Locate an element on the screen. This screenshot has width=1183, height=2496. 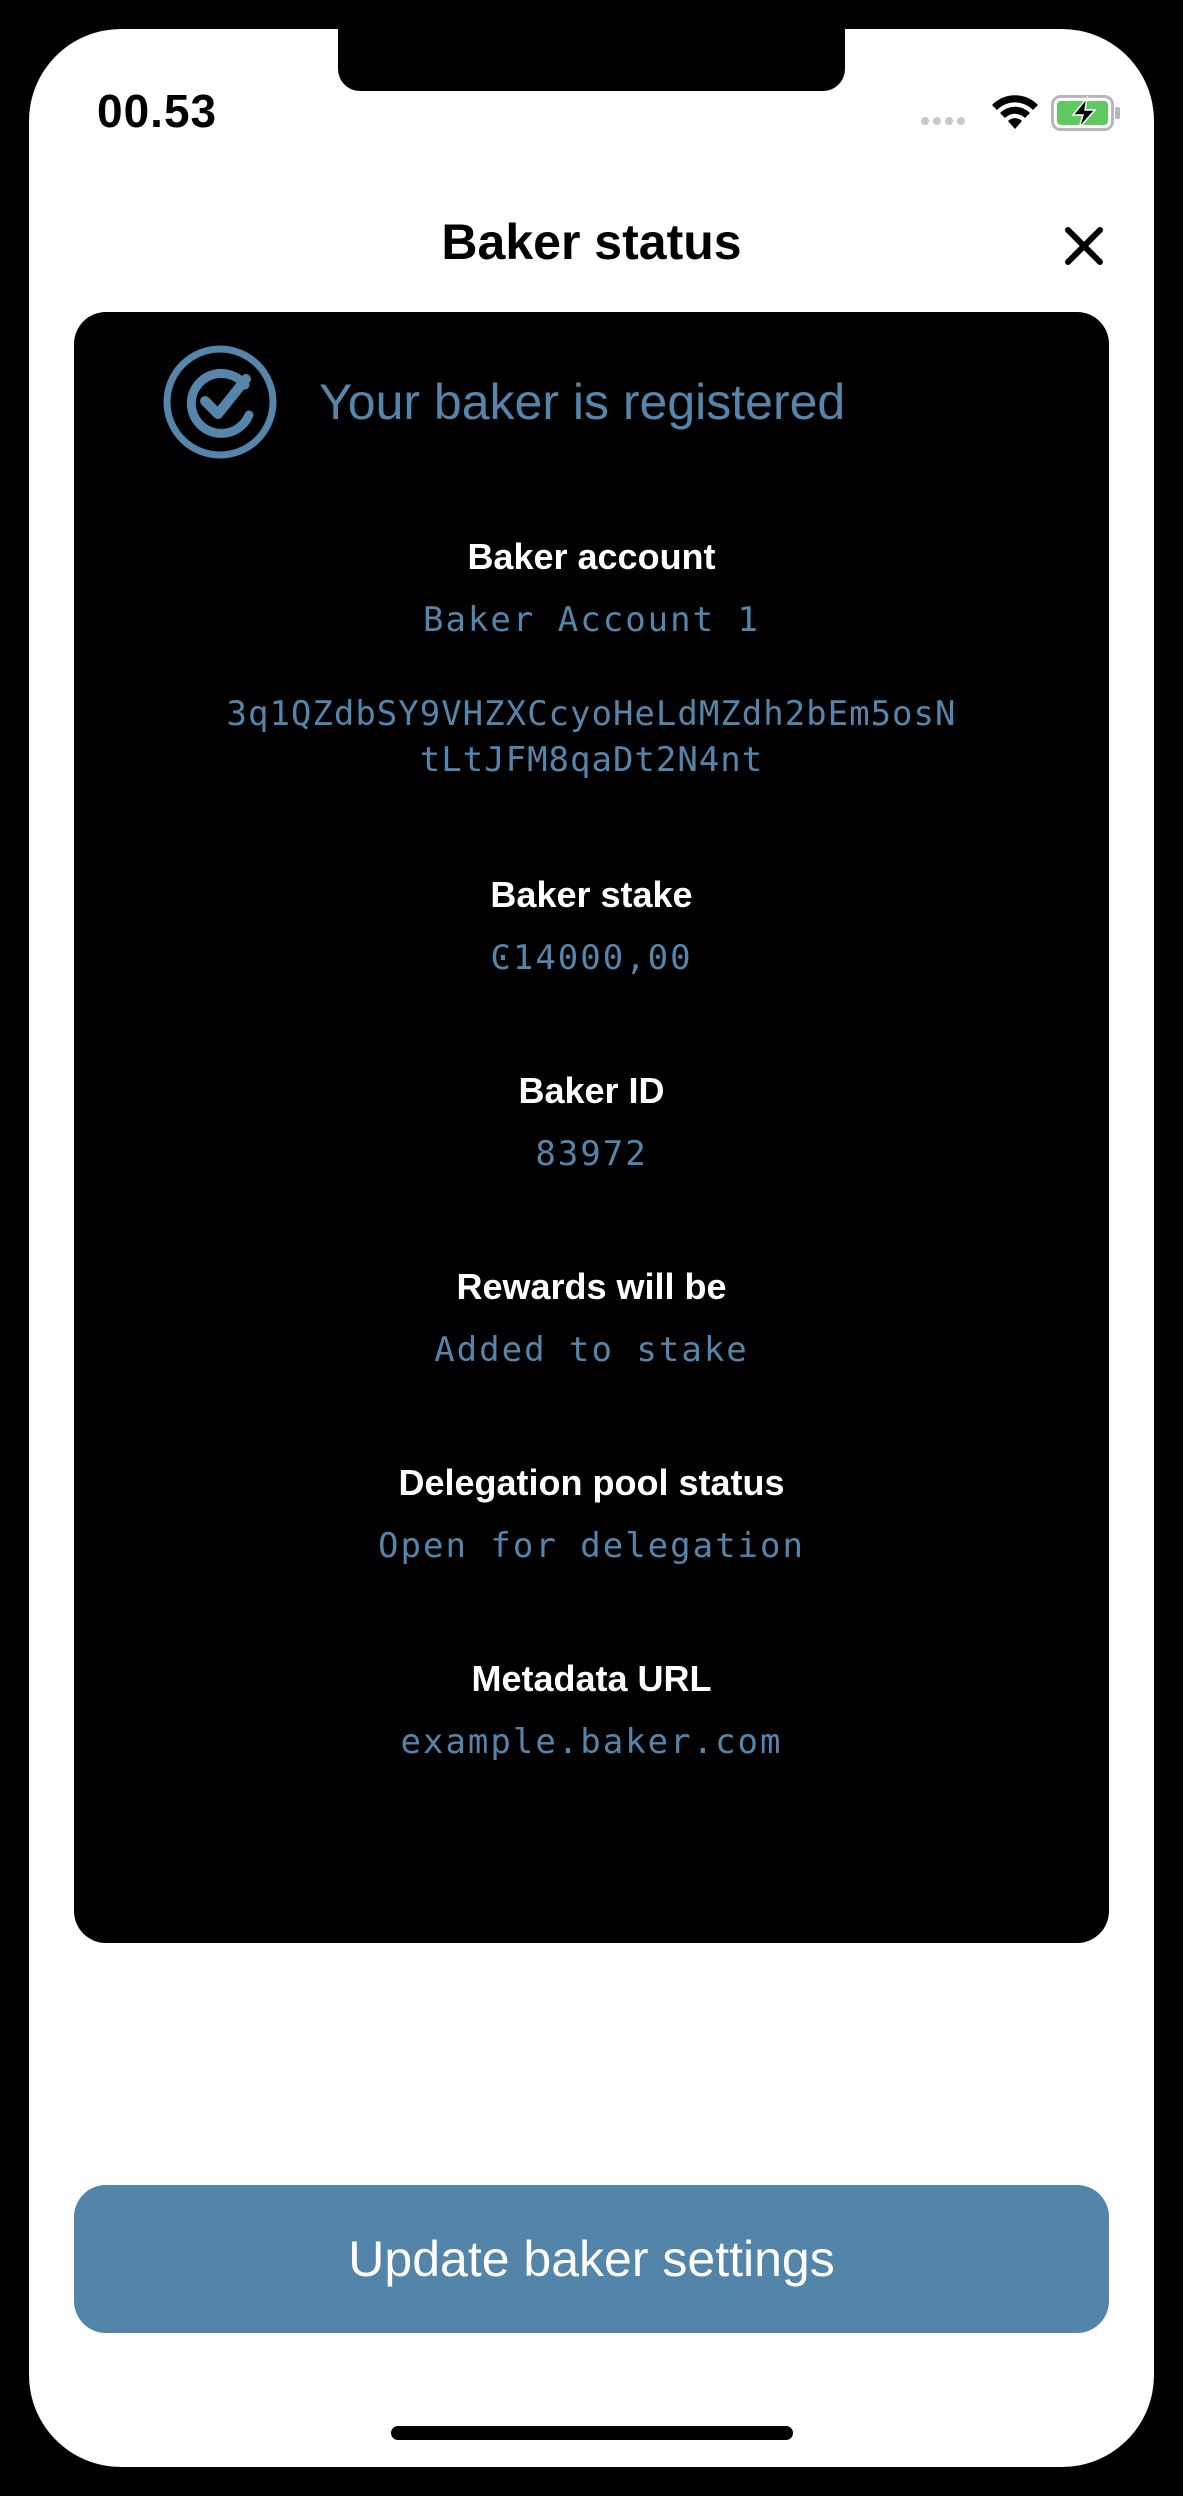
close-icon is located at coordinates (1084, 246).